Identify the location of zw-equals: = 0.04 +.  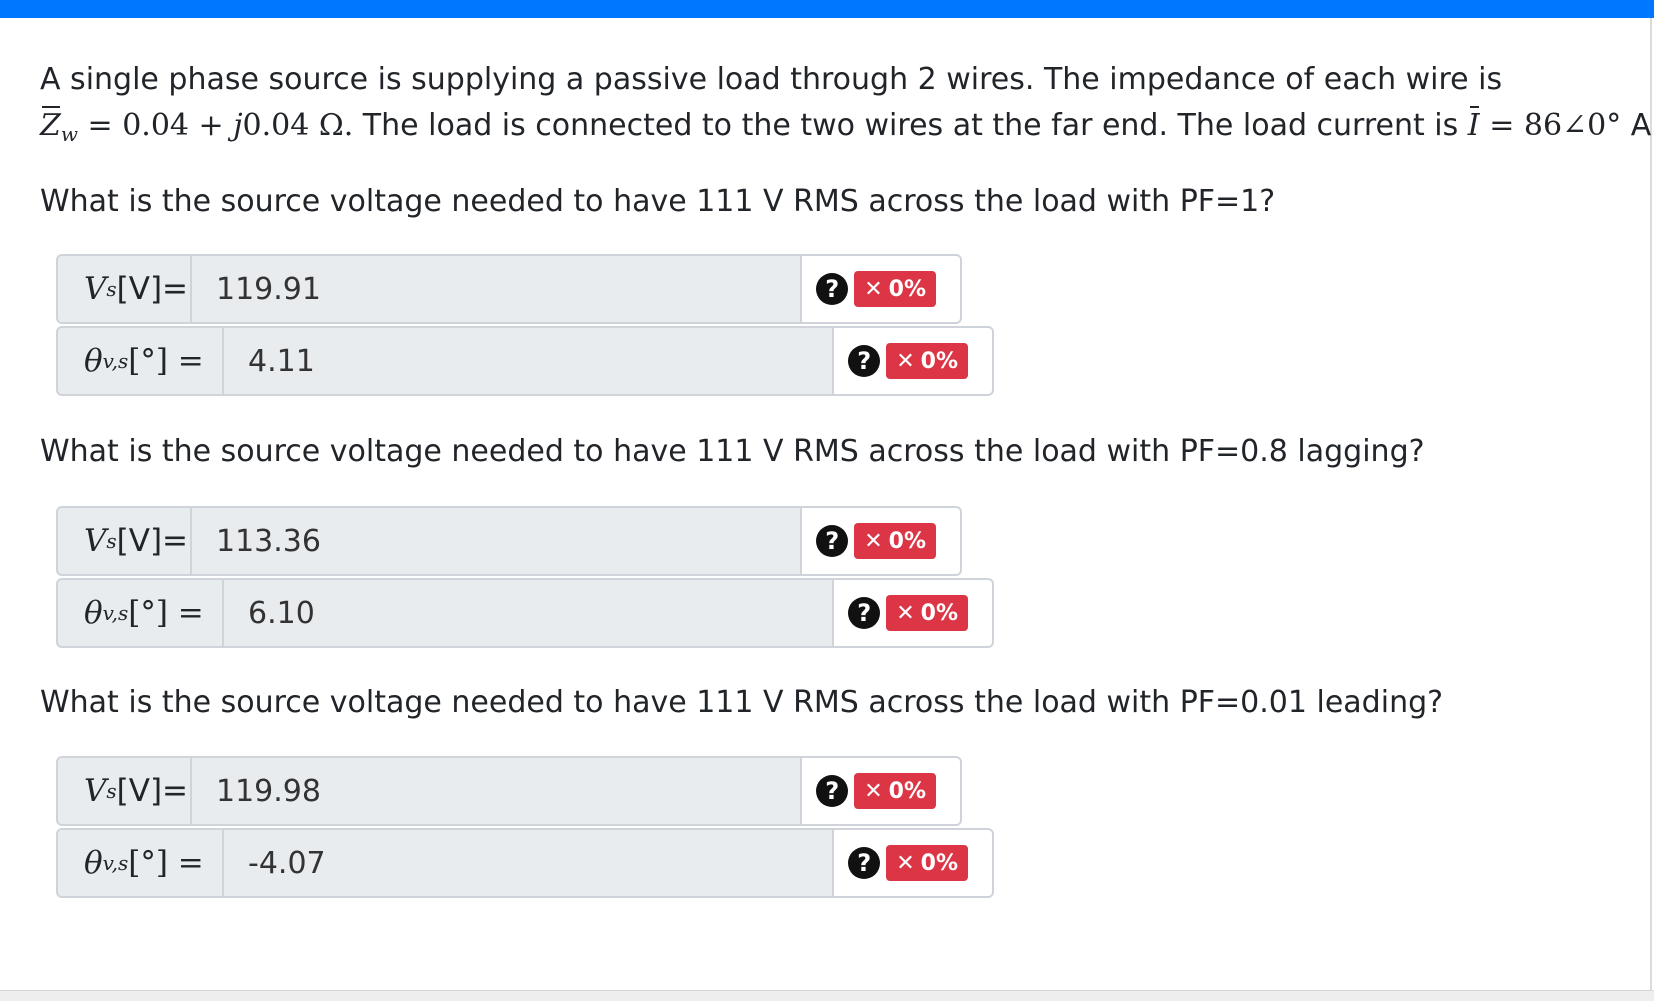
(155, 125).